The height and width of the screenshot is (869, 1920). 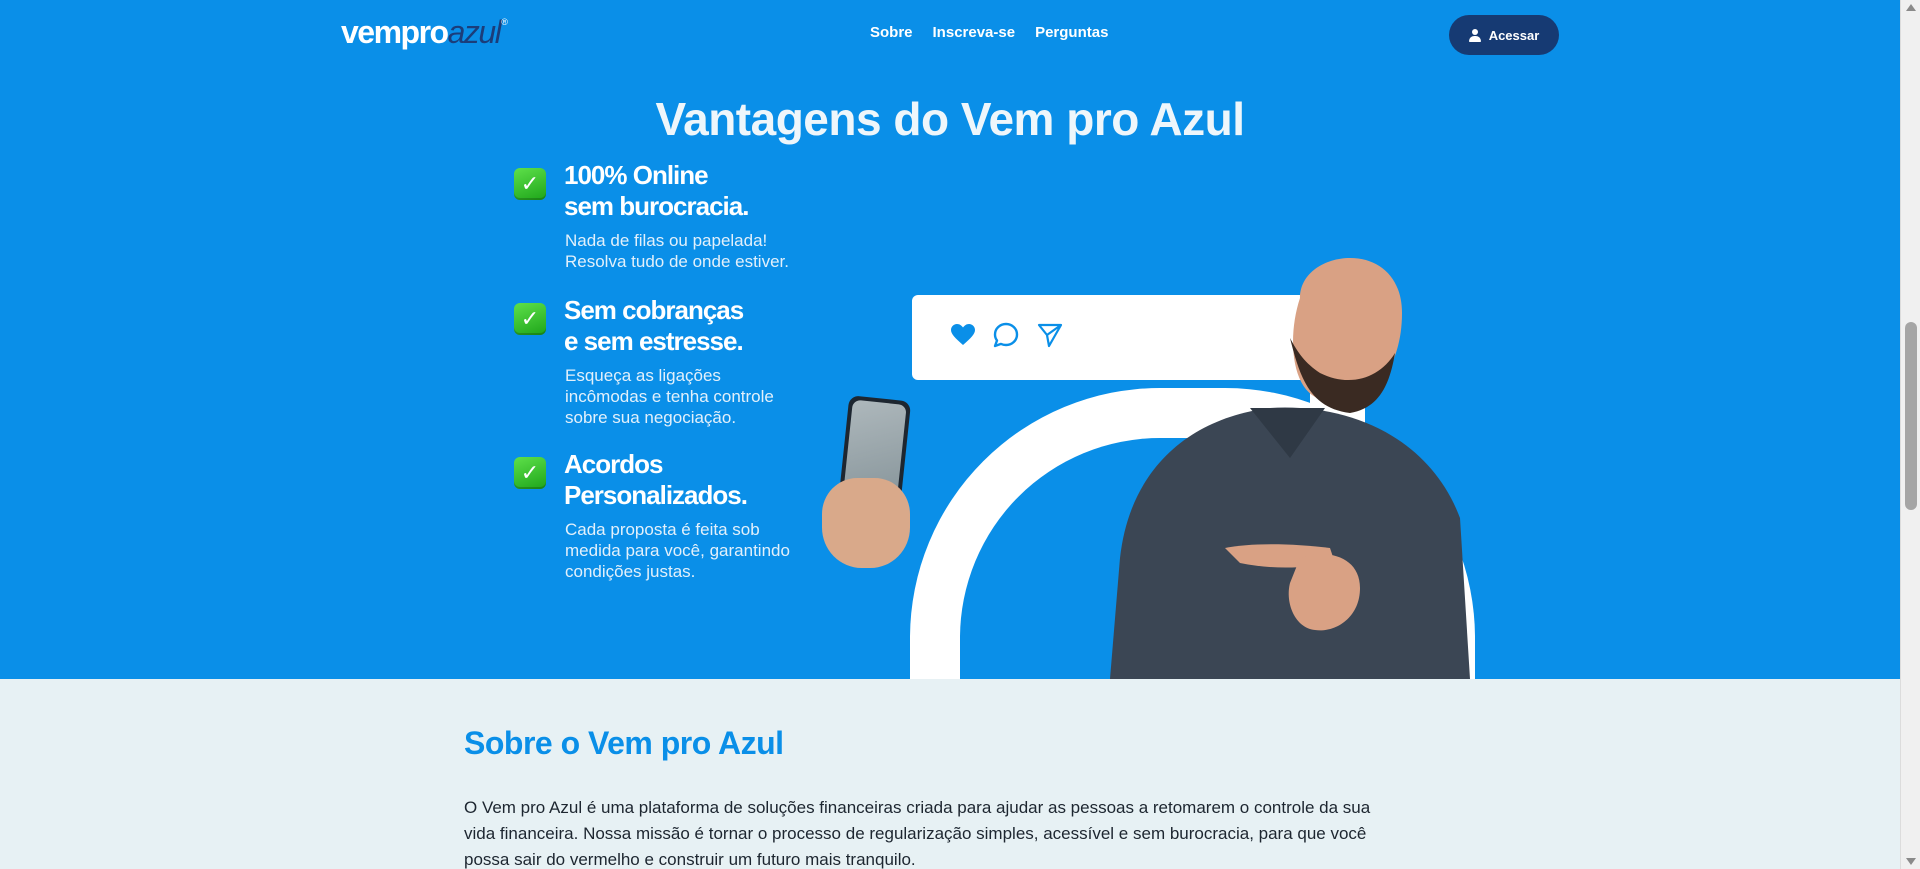 I want to click on scroll-up-arrow-icon, so click(x=1911, y=7).